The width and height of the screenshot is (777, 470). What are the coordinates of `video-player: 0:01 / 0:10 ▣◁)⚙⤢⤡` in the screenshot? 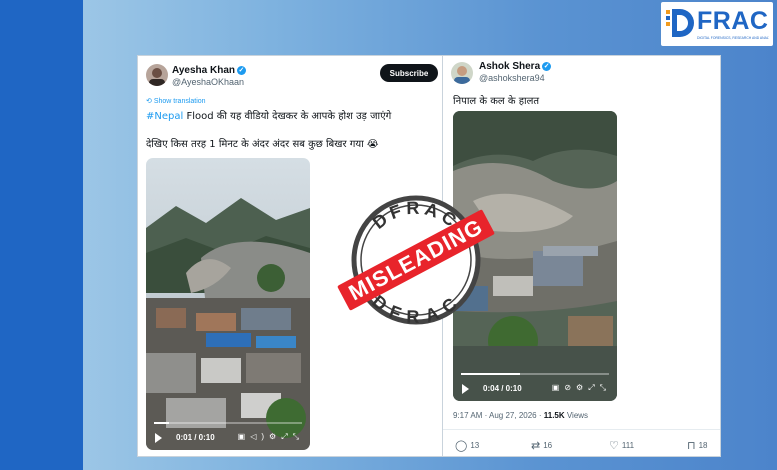 It's located at (228, 304).